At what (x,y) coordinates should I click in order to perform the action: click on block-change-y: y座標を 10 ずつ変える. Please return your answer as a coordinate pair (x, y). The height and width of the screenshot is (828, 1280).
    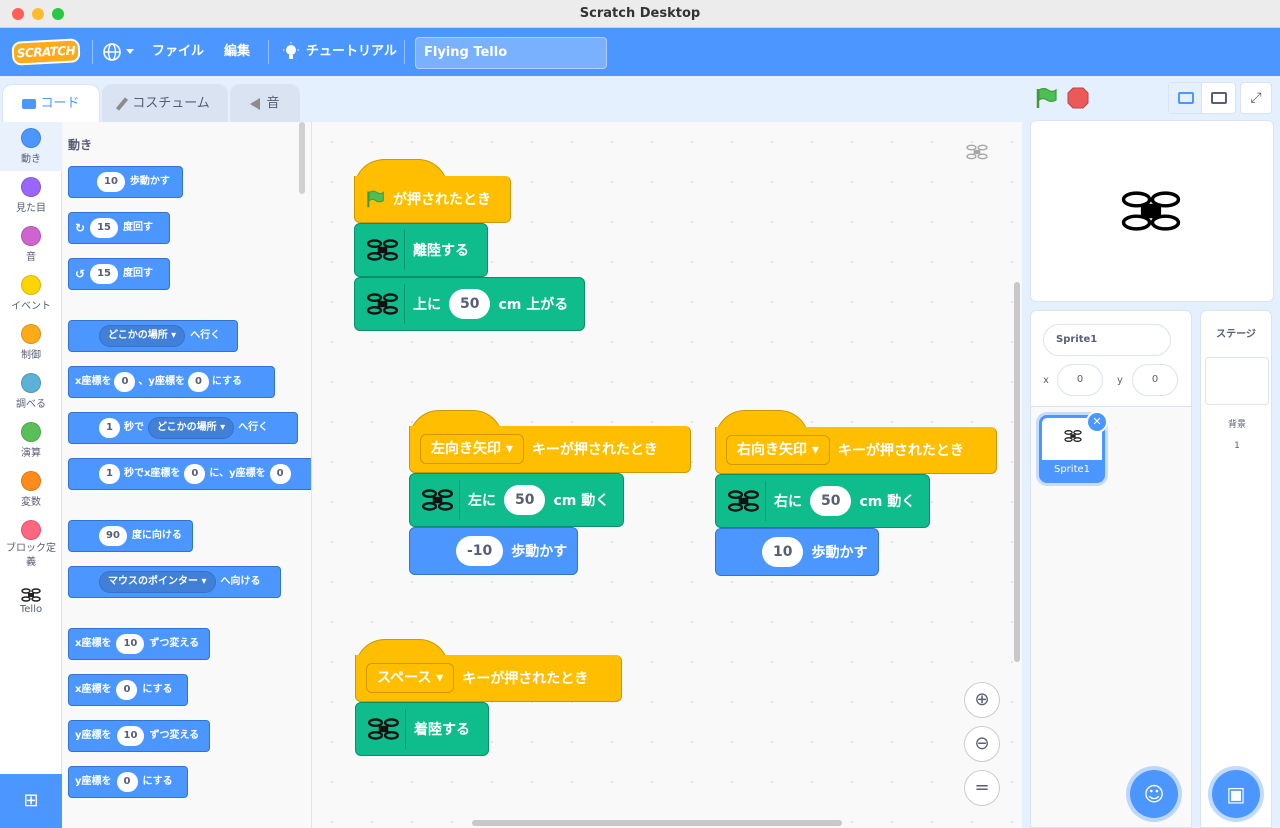
    Looking at the image, I should click on (139, 736).